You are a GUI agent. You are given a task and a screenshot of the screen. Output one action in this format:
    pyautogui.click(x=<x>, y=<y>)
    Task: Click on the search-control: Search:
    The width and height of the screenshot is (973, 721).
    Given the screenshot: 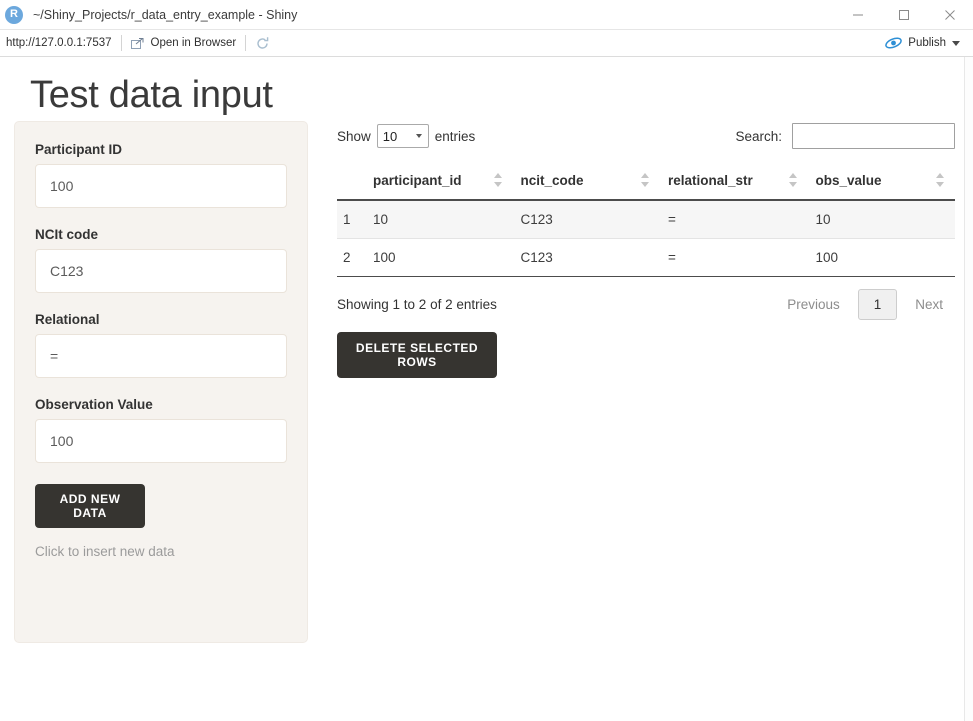 What is the action you would take?
    pyautogui.click(x=845, y=136)
    